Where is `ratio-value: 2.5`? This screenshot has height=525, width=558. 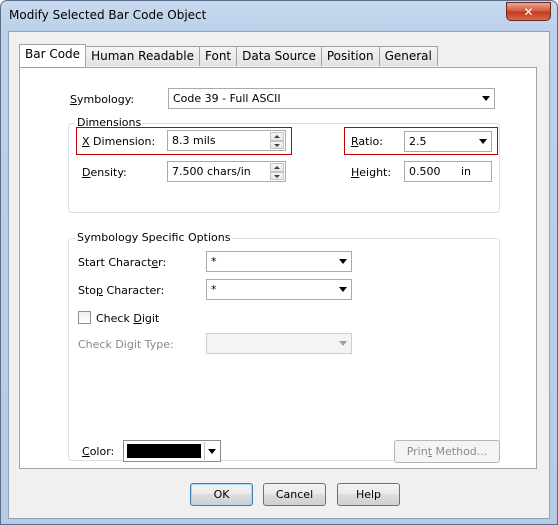 ratio-value: 2.5 is located at coordinates (418, 141).